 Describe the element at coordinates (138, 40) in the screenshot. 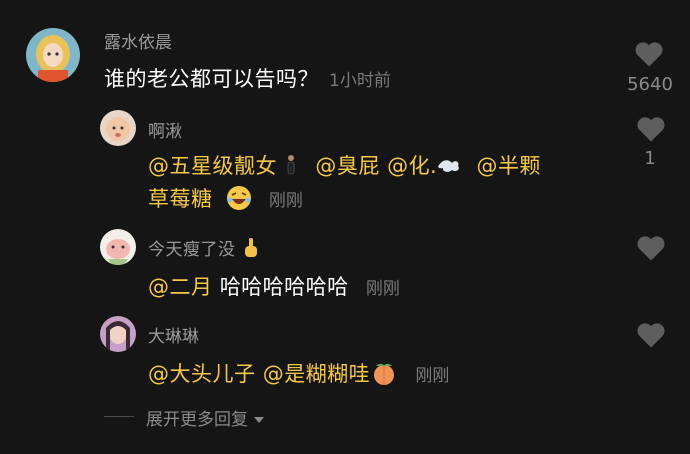

I see `comment-username: 露水依晨` at that location.